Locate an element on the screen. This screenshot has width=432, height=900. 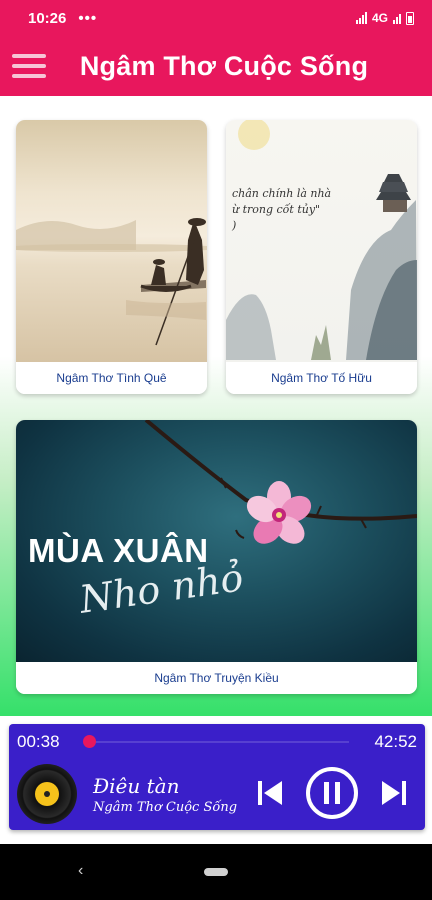
skip-previous-icon is located at coordinates (270, 793).